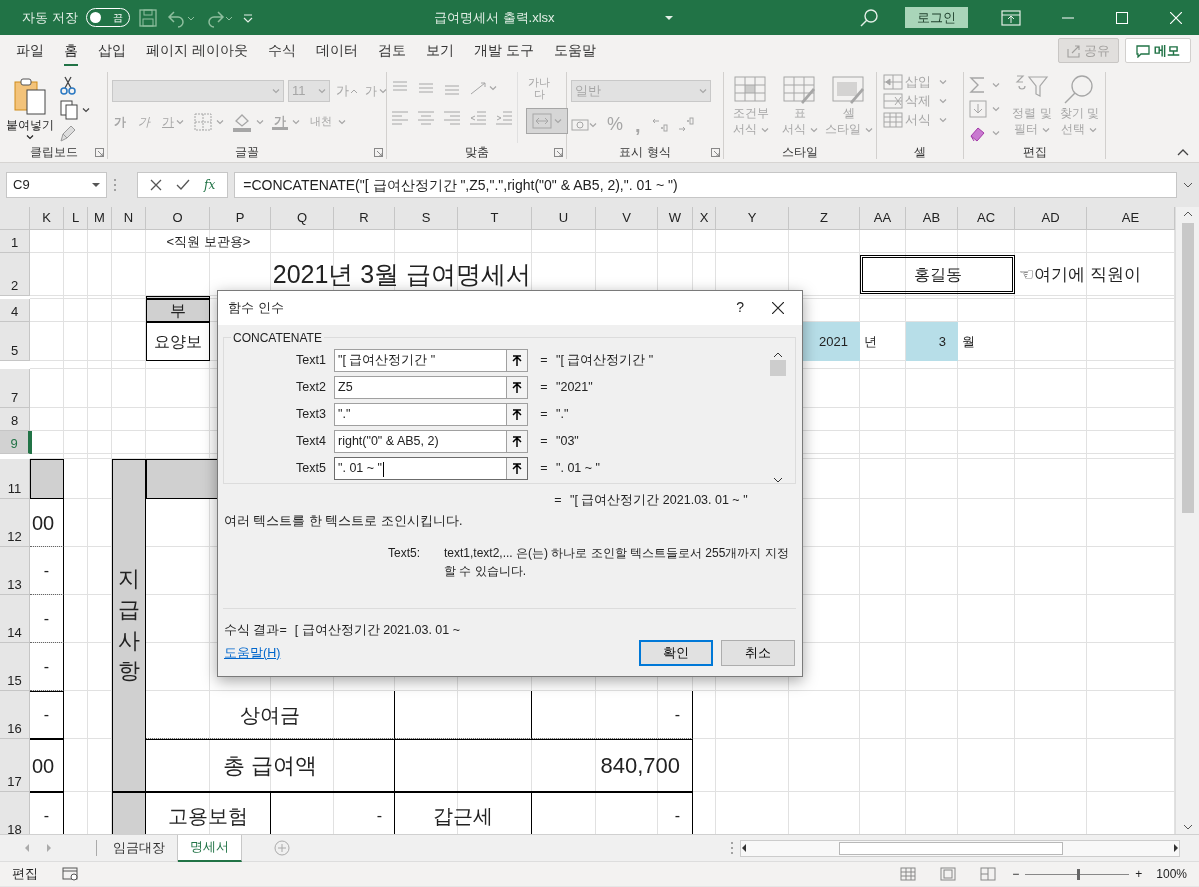  Describe the element at coordinates (1016, 874) in the screenshot. I see `zoom-out-button: −` at that location.